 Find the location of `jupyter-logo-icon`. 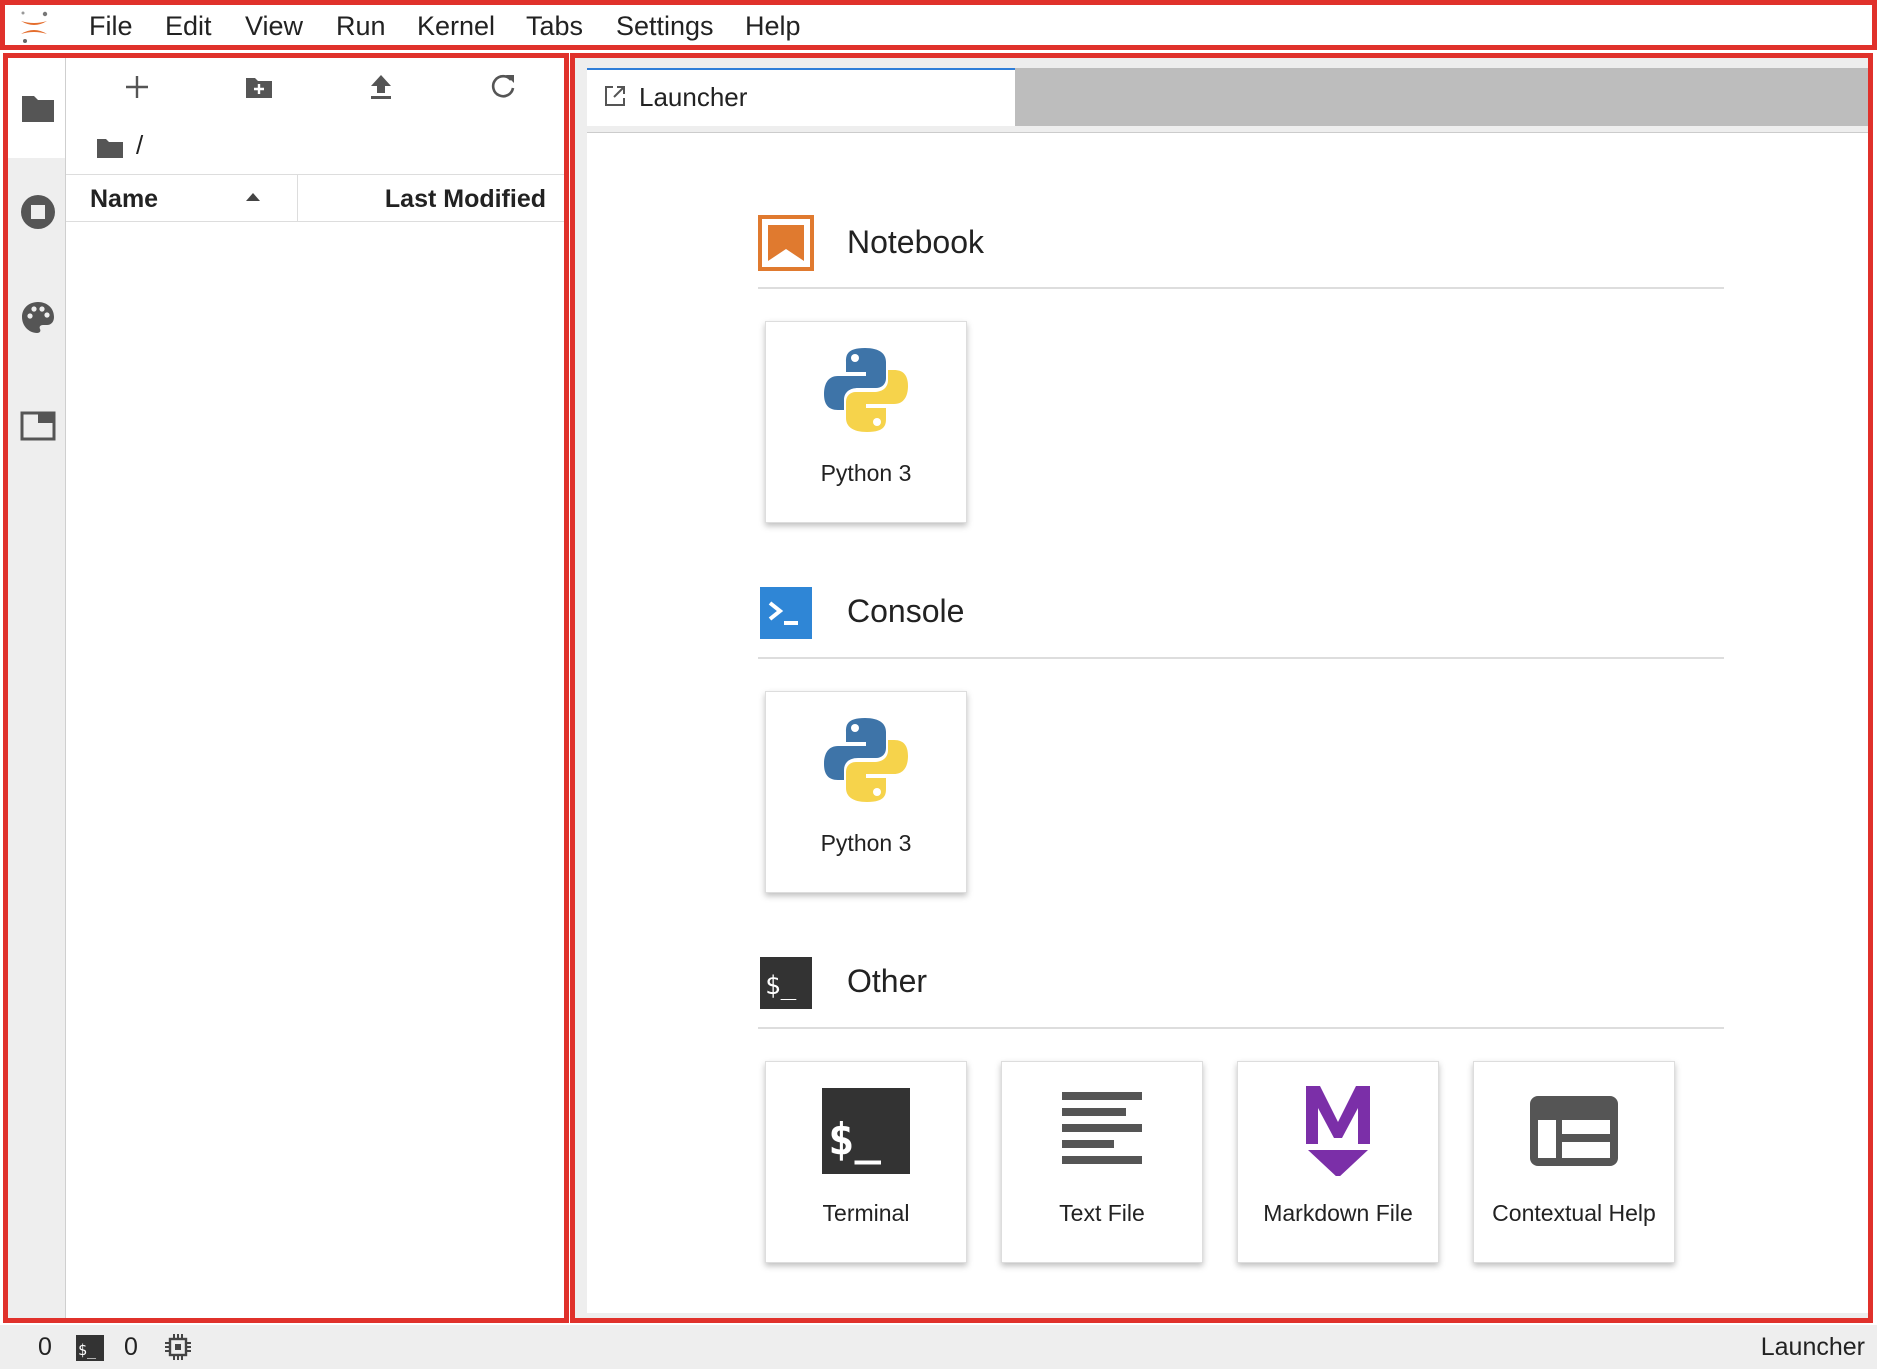

jupyter-logo-icon is located at coordinates (34, 27).